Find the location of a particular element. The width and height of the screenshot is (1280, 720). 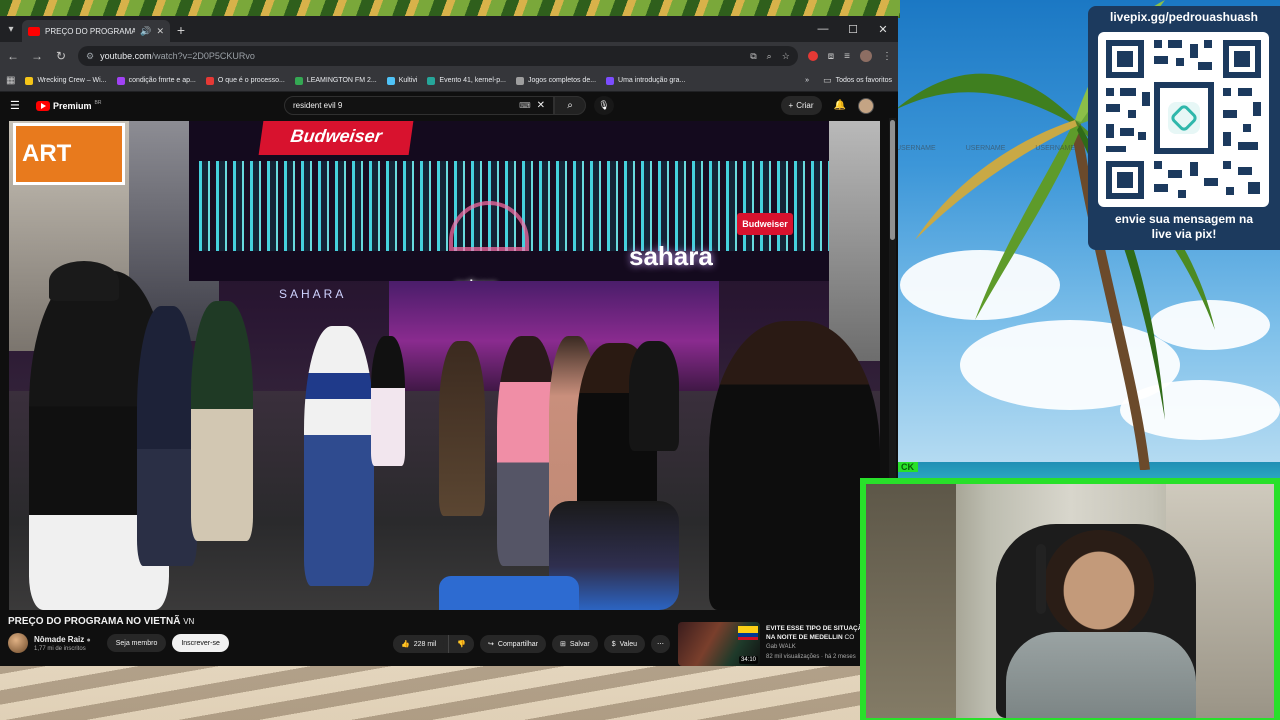

search-button: ⌕ is located at coordinates (570, 105).